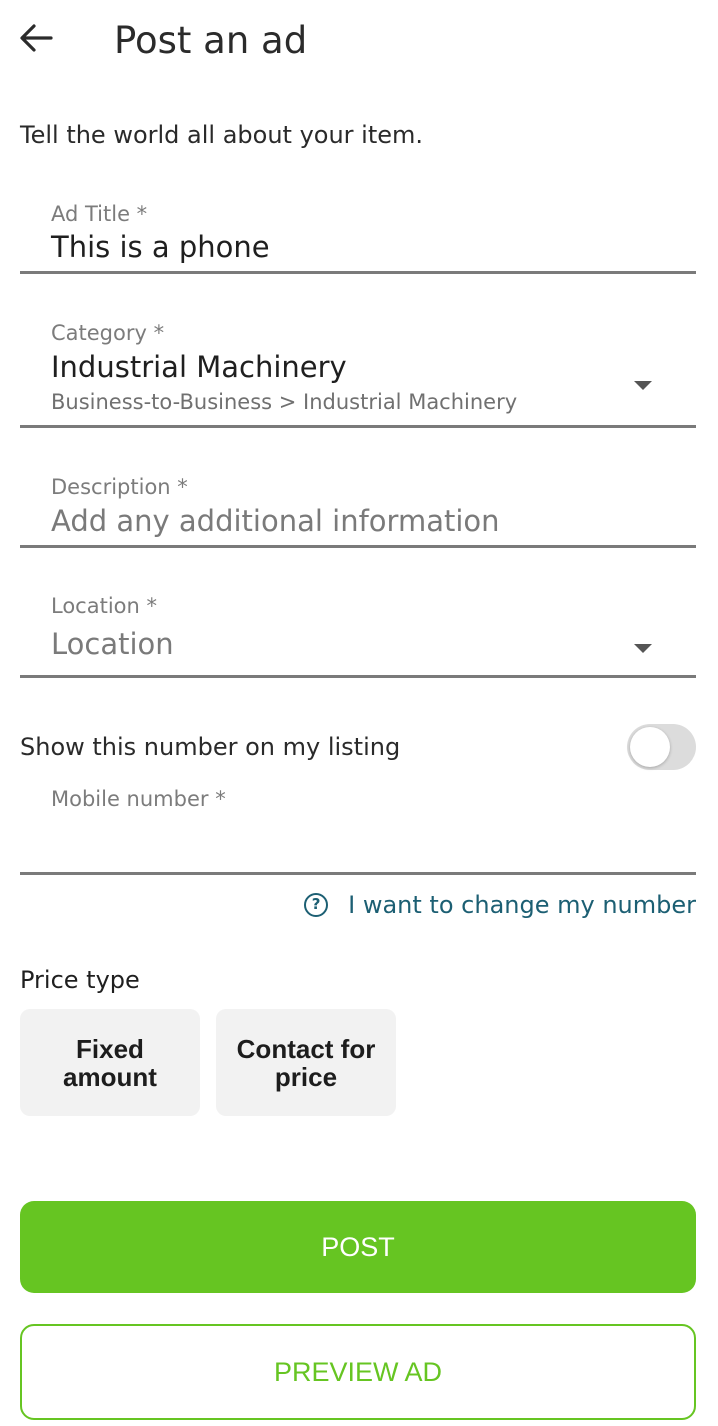  I want to click on toggle-thumb, so click(650, 747).